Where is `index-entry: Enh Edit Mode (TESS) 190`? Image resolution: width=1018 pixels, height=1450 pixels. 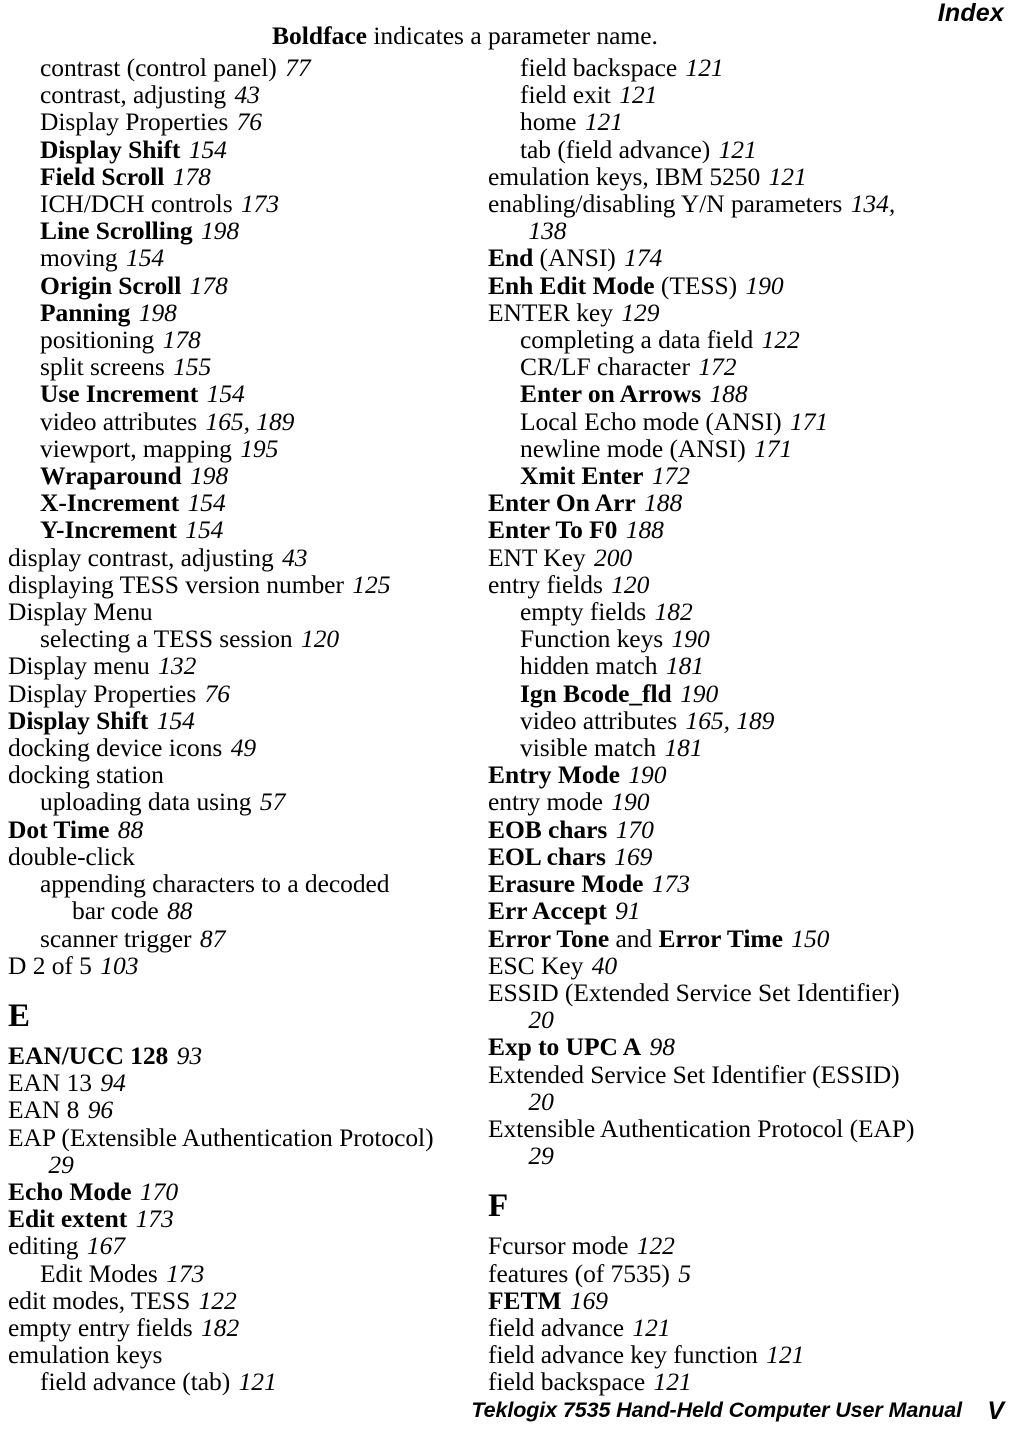
index-entry: Enh Edit Mode (TESS) 190 is located at coordinates (706, 285).